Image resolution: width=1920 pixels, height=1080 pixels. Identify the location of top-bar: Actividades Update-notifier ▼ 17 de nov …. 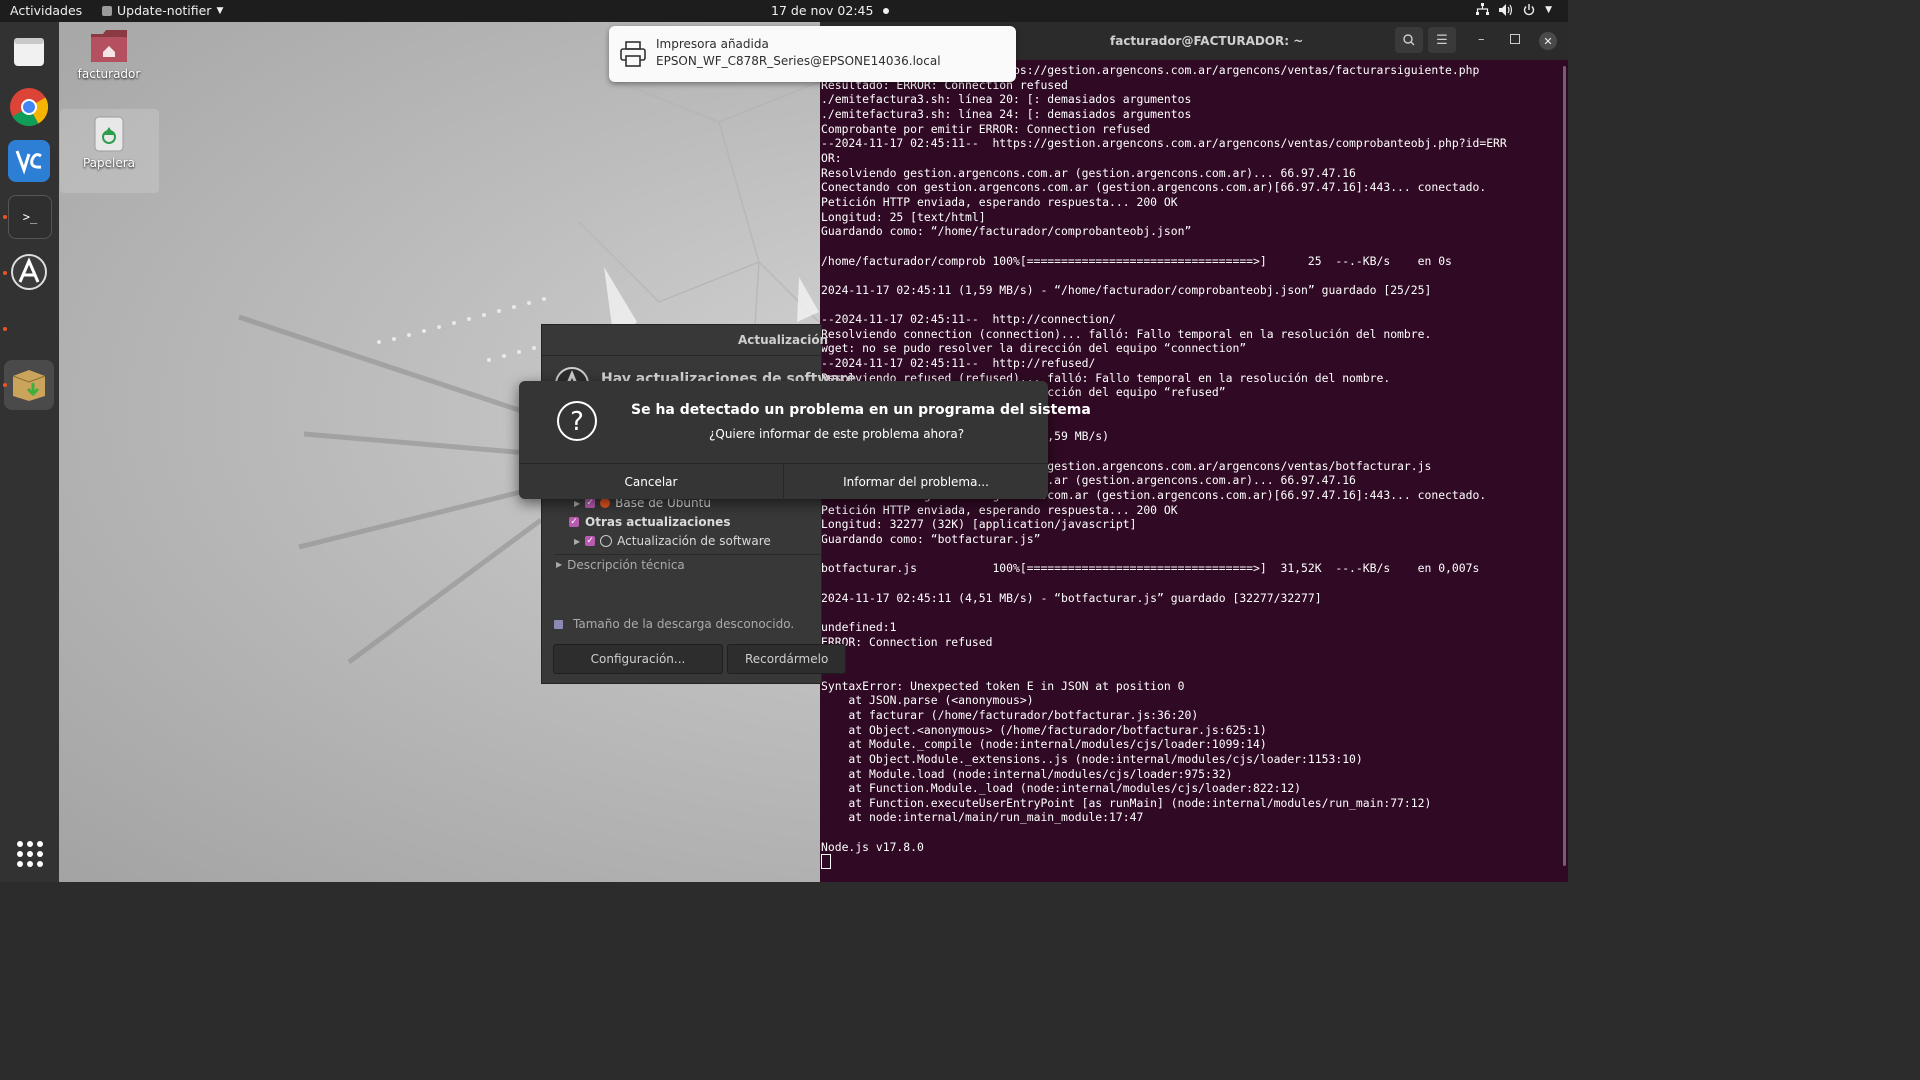
(784, 11).